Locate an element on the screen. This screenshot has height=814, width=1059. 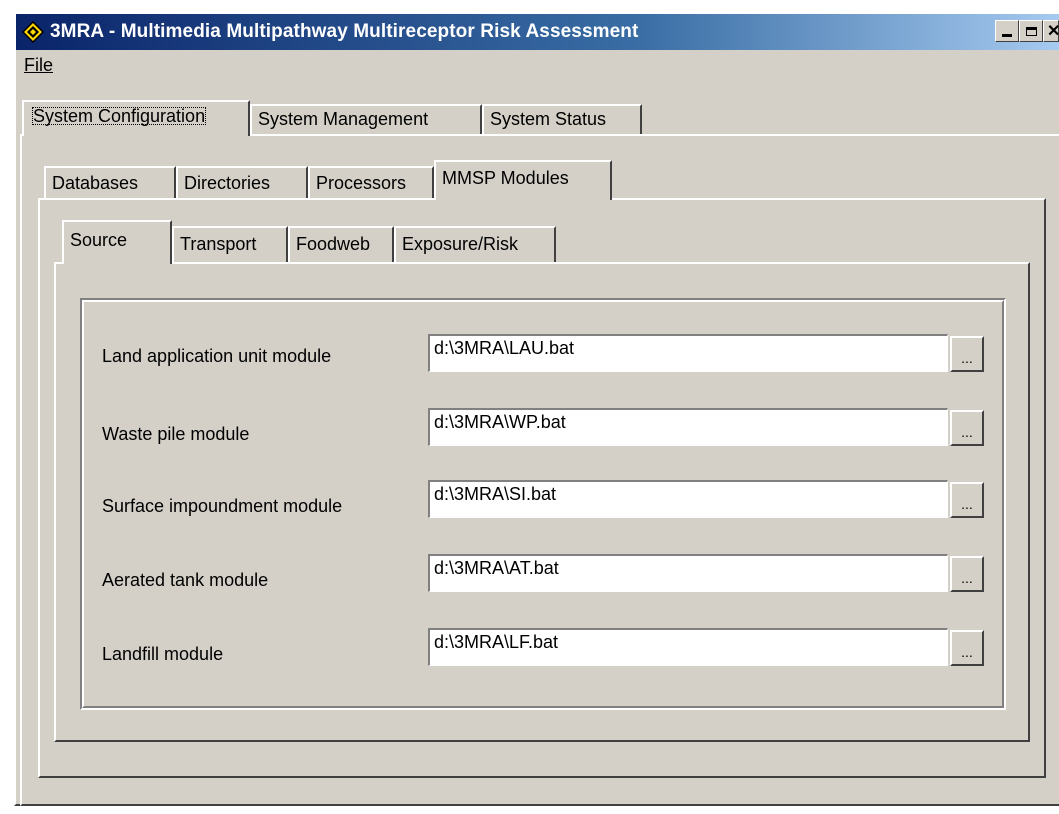
tab-system-configuration: System Configuration is located at coordinates (136, 118).